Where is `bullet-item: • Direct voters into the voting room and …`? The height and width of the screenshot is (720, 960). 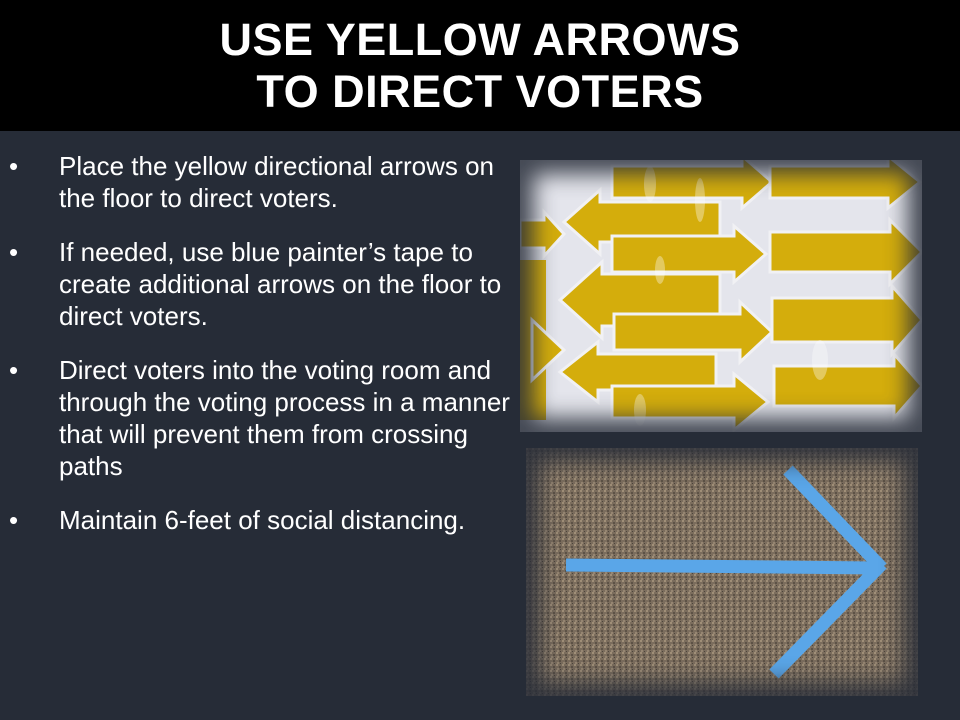 bullet-item: • Direct voters into the voting room and … is located at coordinates (257, 418).